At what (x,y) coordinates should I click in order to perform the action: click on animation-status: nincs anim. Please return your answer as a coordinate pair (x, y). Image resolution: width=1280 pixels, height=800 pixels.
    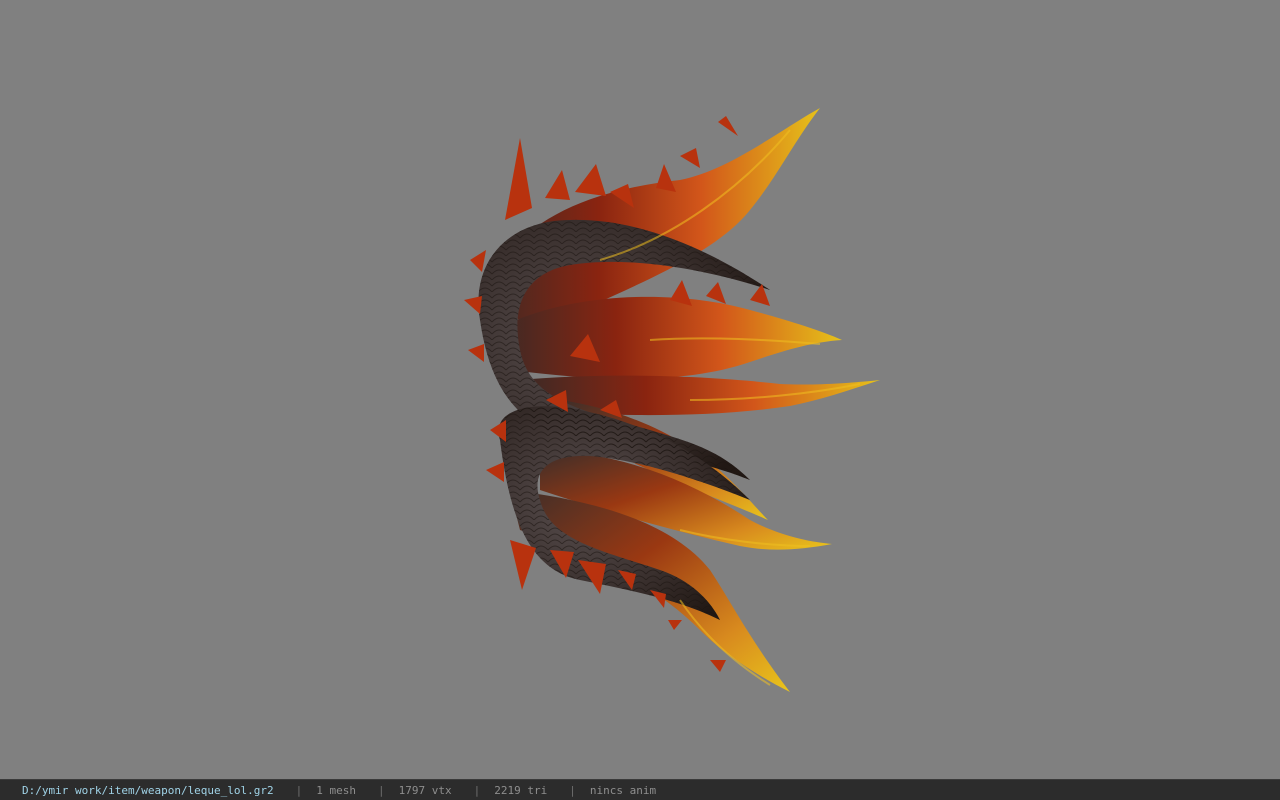
    Looking at the image, I should click on (623, 790).